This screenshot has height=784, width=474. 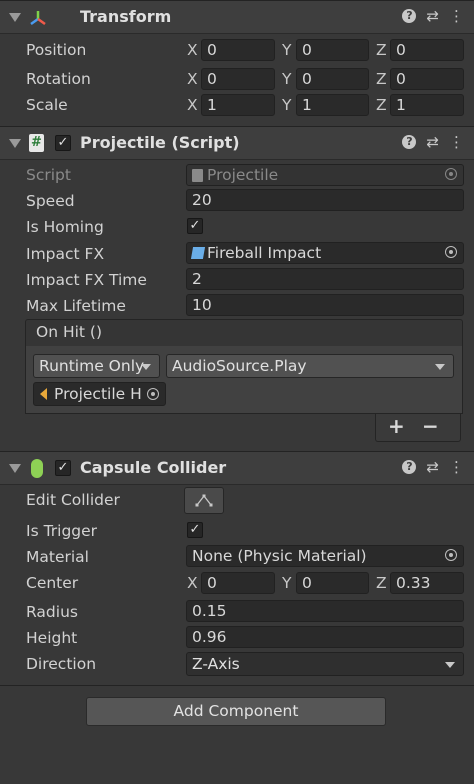 What do you see at coordinates (197, 175) in the screenshot?
I see `script-file-icon` at bounding box center [197, 175].